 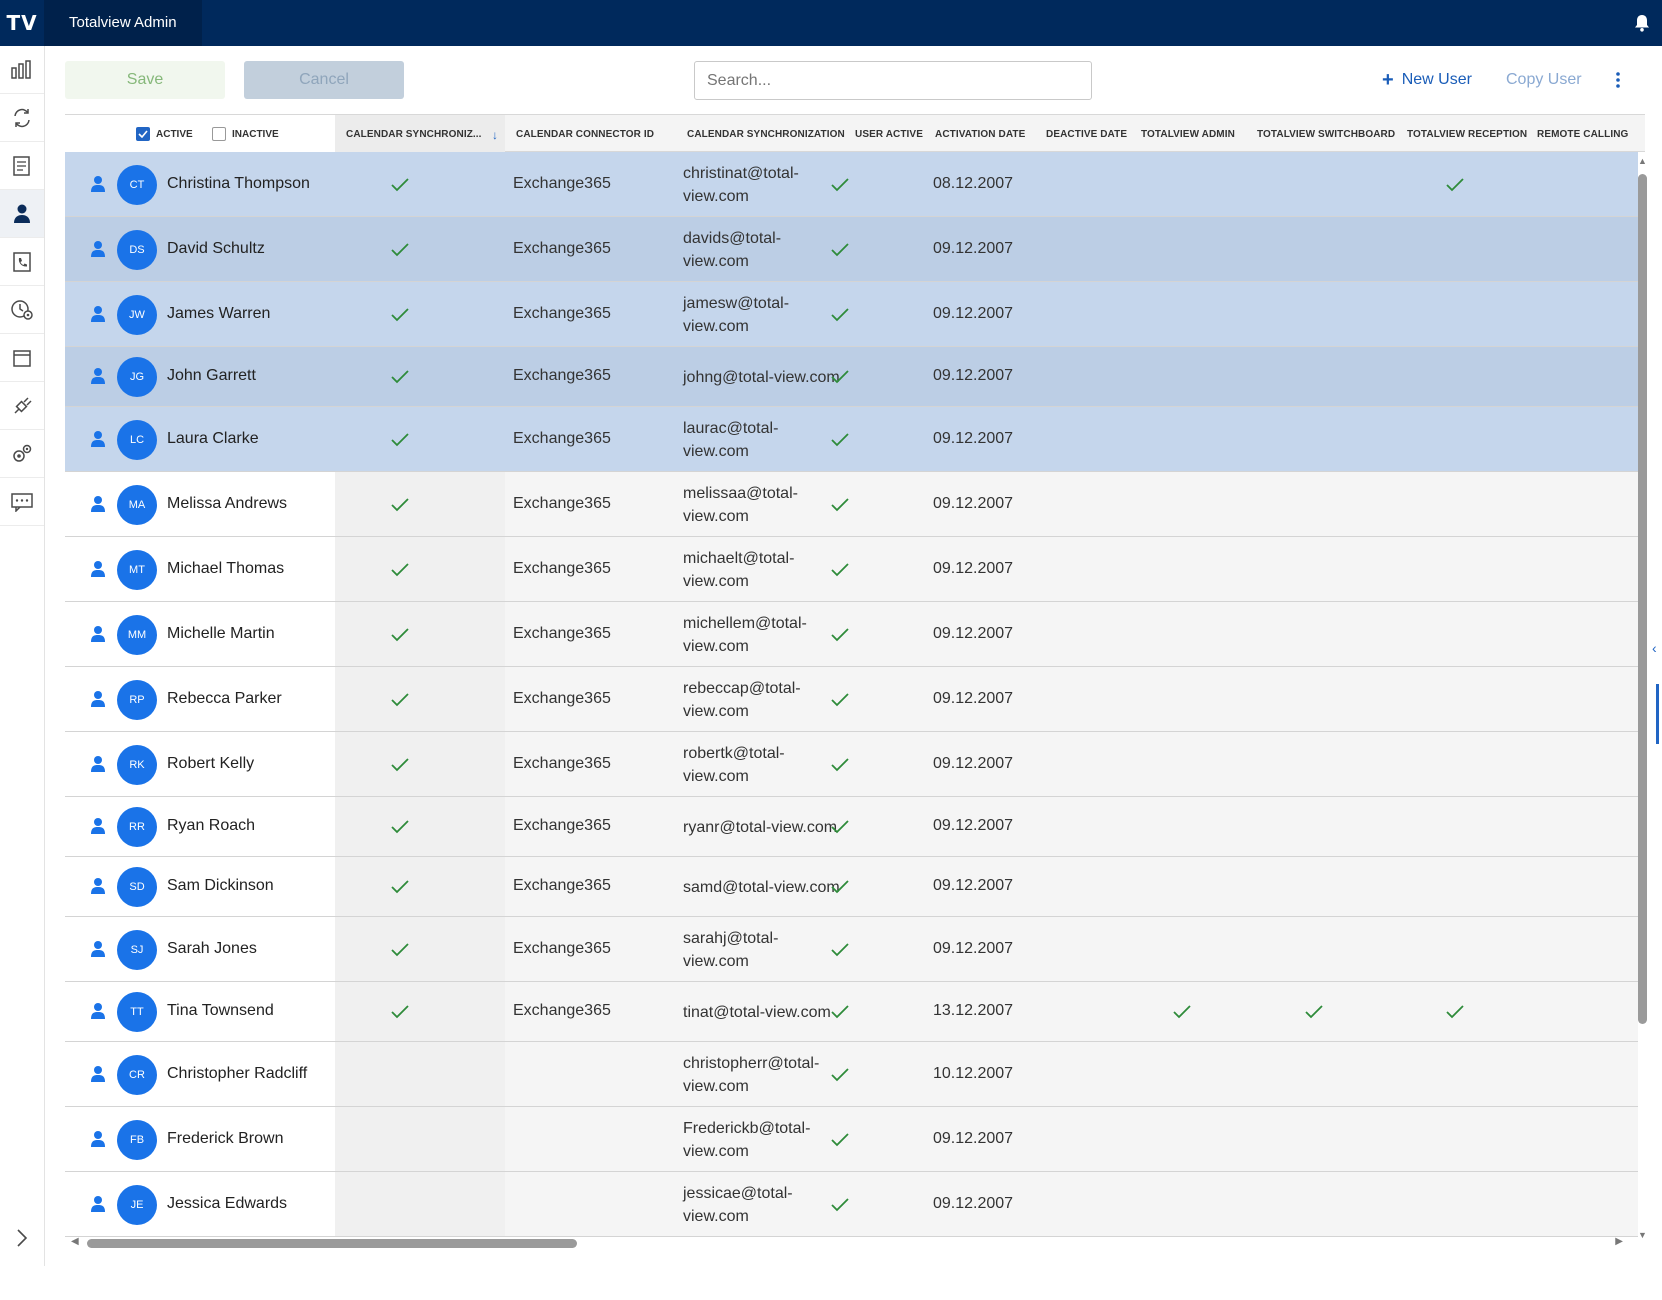 I want to click on document-icon, so click(x=21, y=165).